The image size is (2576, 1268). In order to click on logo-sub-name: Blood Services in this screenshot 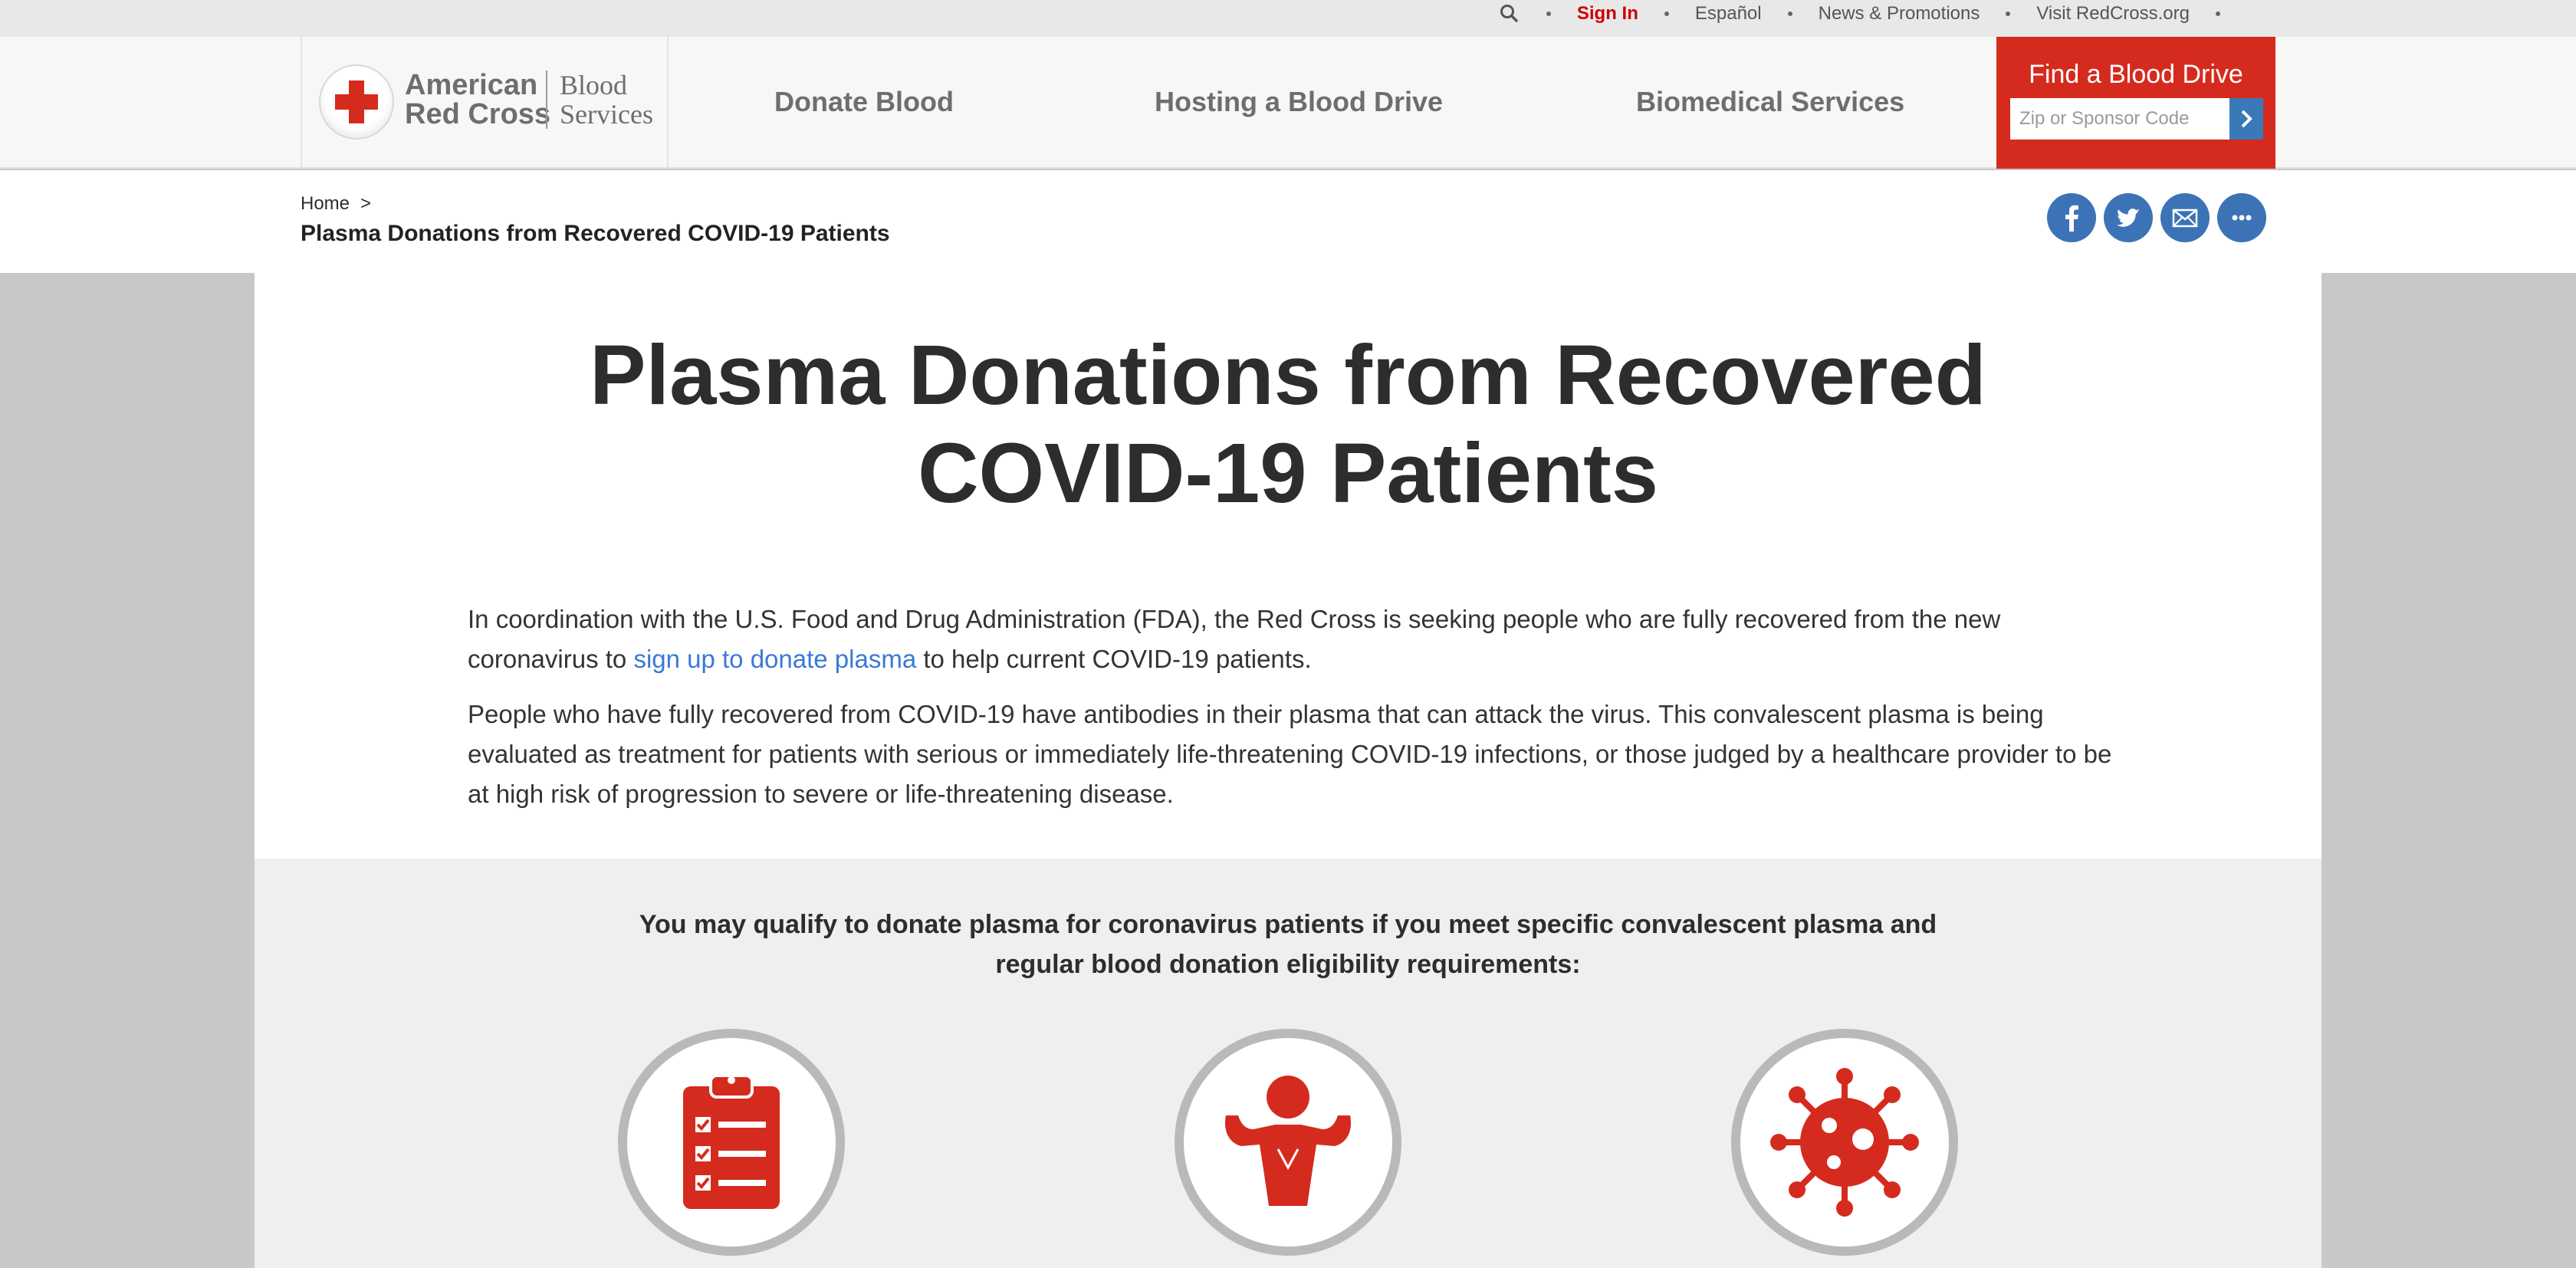, I will do `click(606, 100)`.